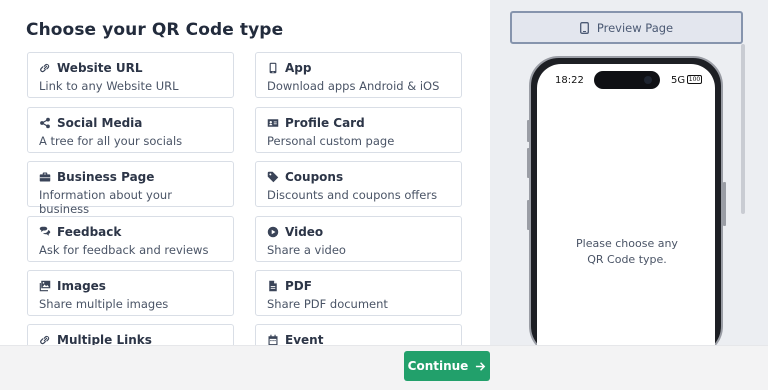 Image resolution: width=768 pixels, height=390 pixels. What do you see at coordinates (724, 204) in the screenshot?
I see `phone-side-button` at bounding box center [724, 204].